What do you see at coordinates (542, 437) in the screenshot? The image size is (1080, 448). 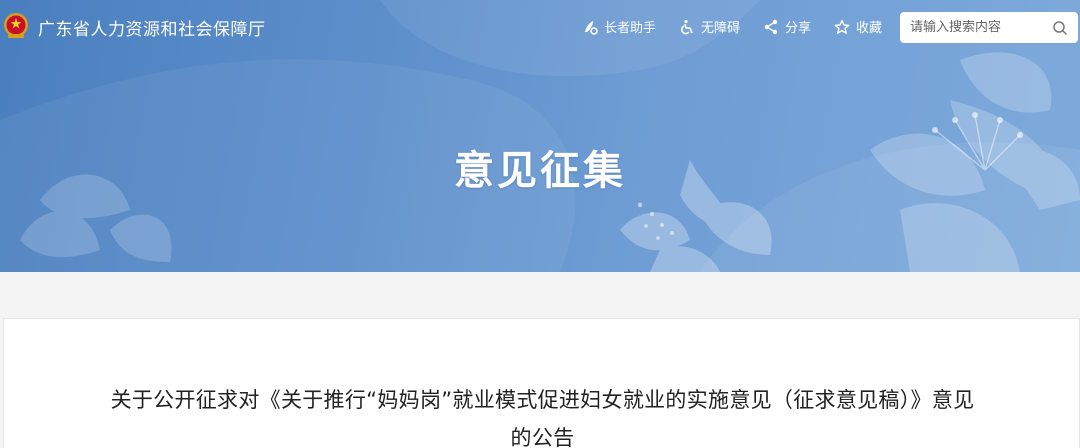 I see `article-title-line-2: 的公告` at bounding box center [542, 437].